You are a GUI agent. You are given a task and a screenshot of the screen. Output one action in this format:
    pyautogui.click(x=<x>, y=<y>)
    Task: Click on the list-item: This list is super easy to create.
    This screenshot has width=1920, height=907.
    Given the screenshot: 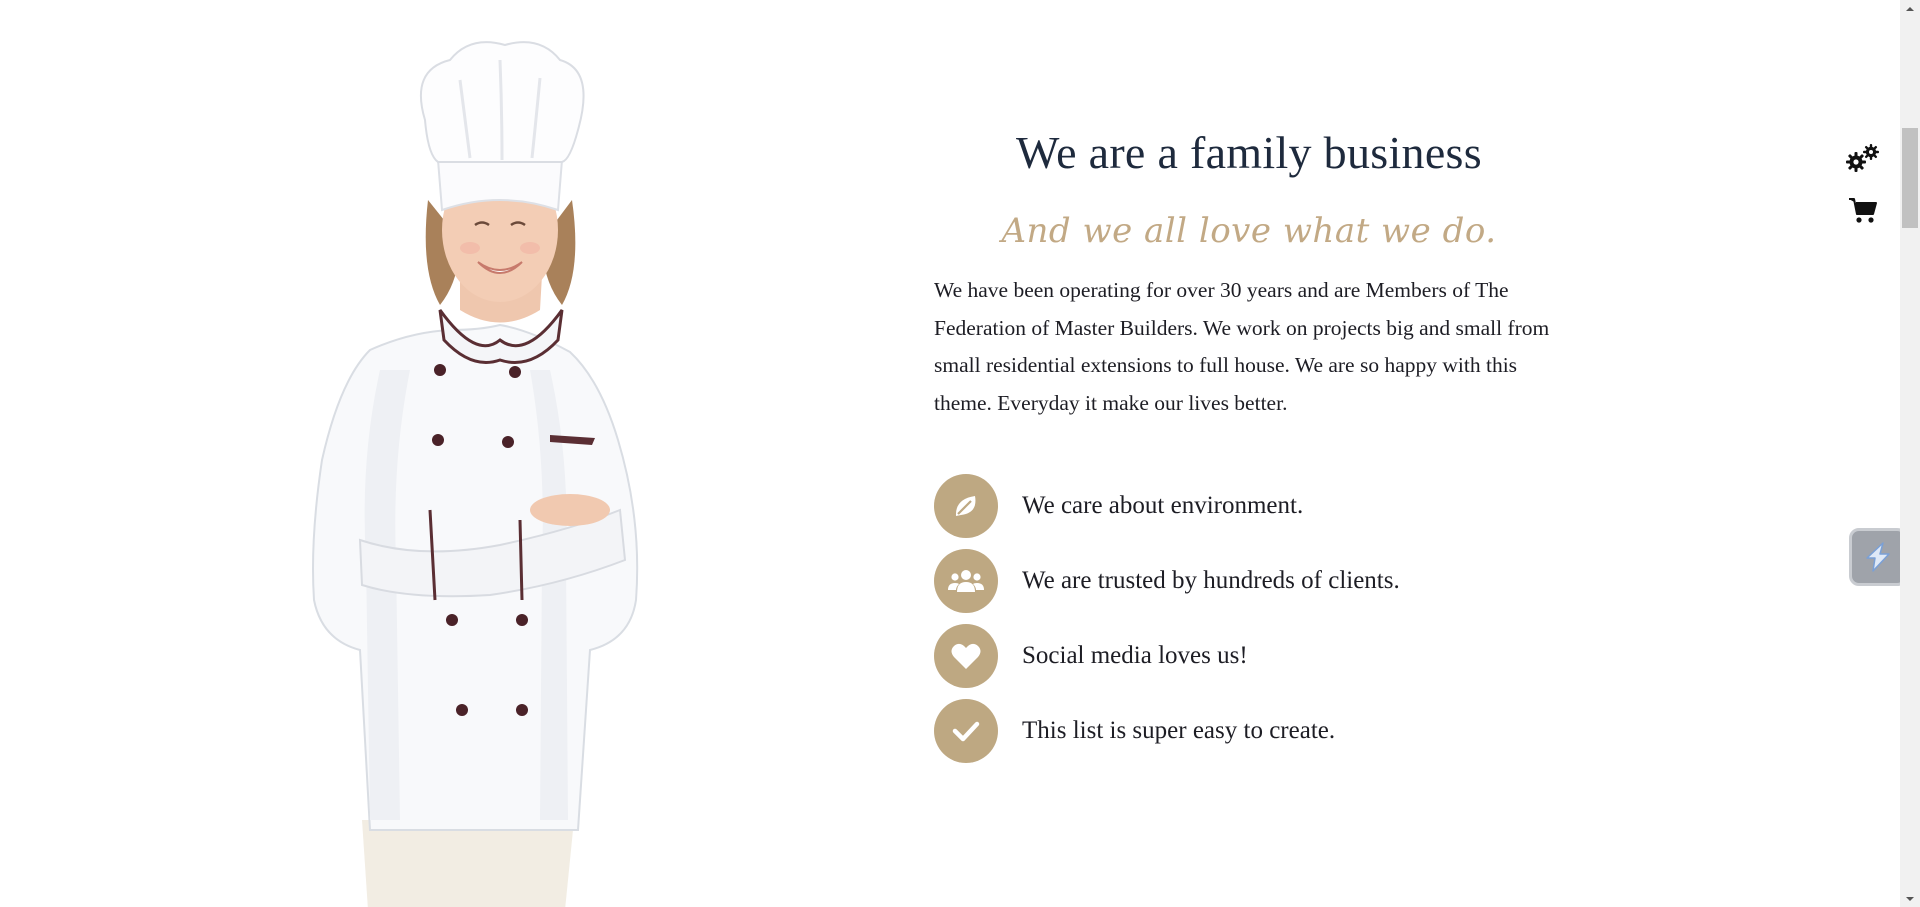 What is the action you would take?
    pyautogui.click(x=1249, y=730)
    